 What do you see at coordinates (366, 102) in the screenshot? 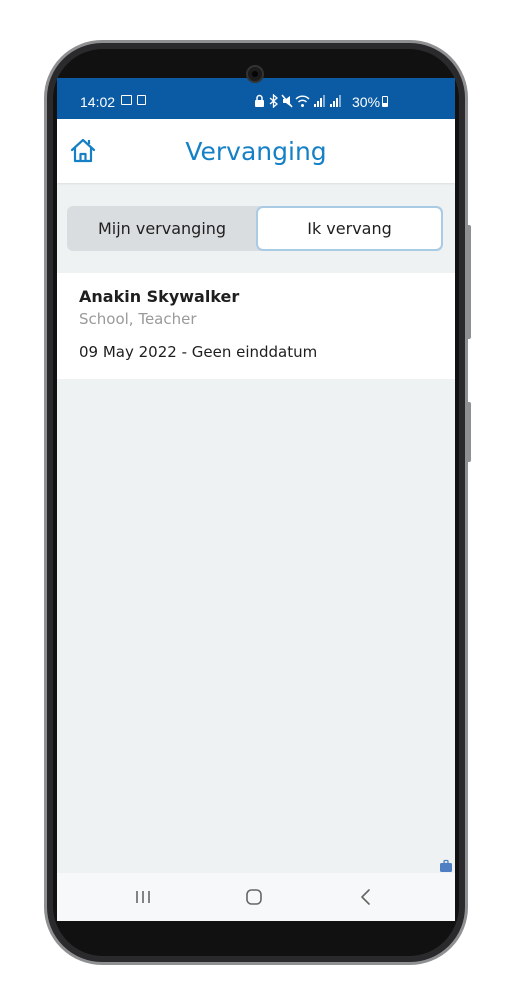
I see `battery-percentage: 30%` at bounding box center [366, 102].